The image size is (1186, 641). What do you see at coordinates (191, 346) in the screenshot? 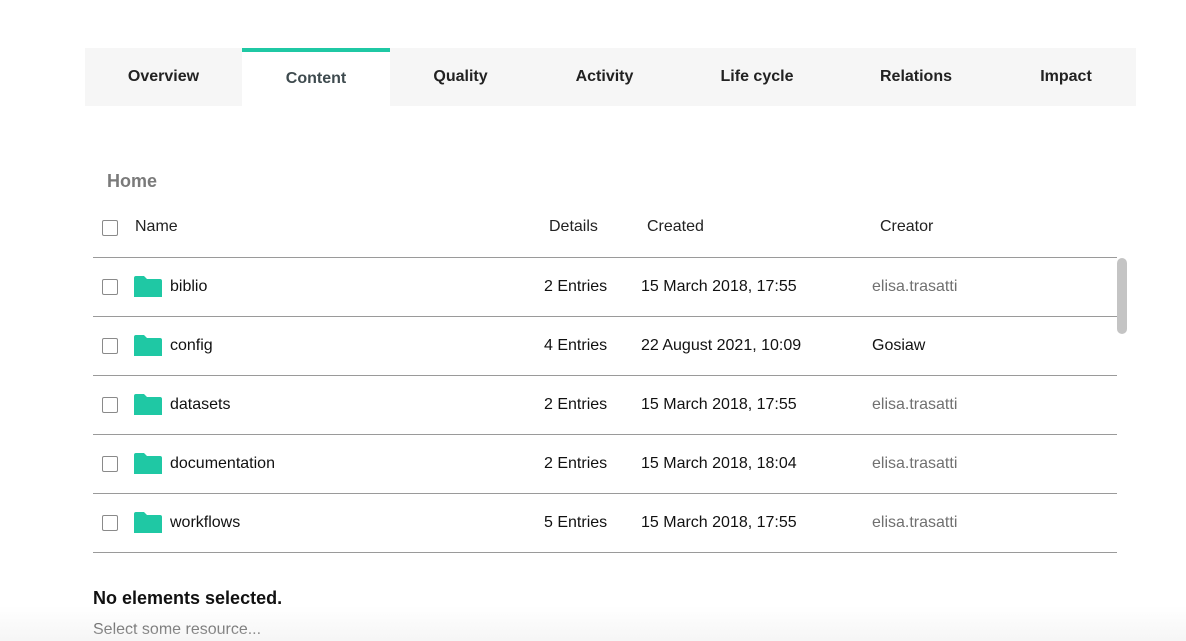
I see `row-name: config` at bounding box center [191, 346].